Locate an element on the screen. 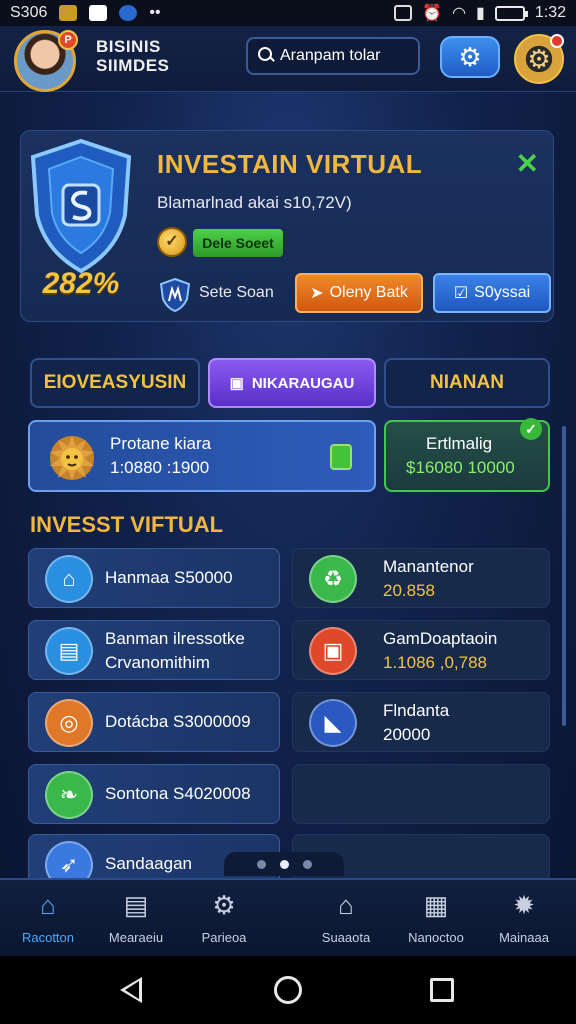 Image resolution: width=576 pixels, height=1024 pixels. list-item: ◣ Flndanta 20000 is located at coordinates (421, 722).